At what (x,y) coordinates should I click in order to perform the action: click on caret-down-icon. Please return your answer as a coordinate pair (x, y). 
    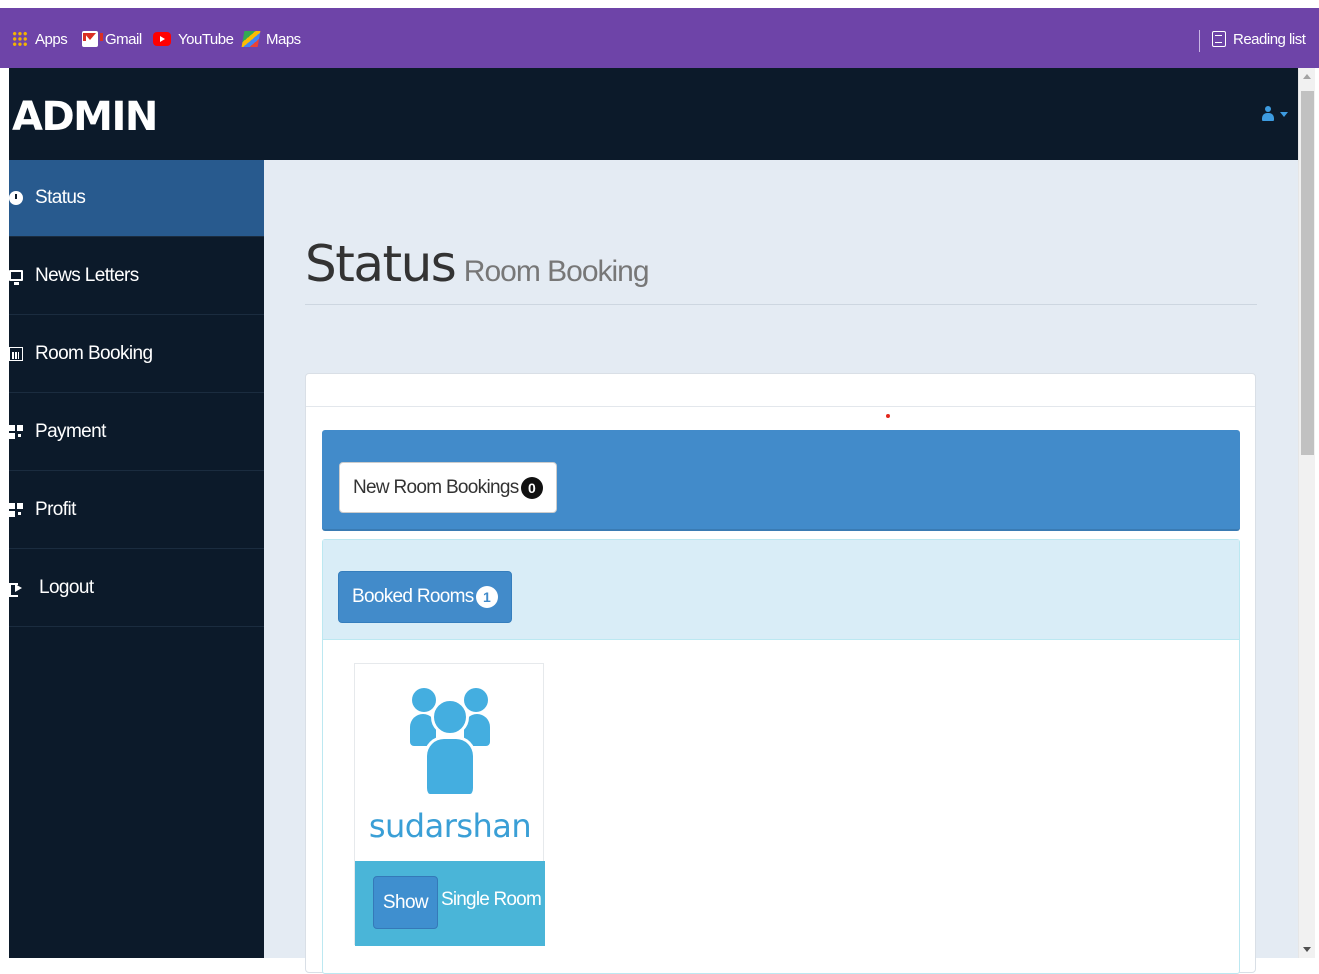
    Looking at the image, I should click on (1284, 114).